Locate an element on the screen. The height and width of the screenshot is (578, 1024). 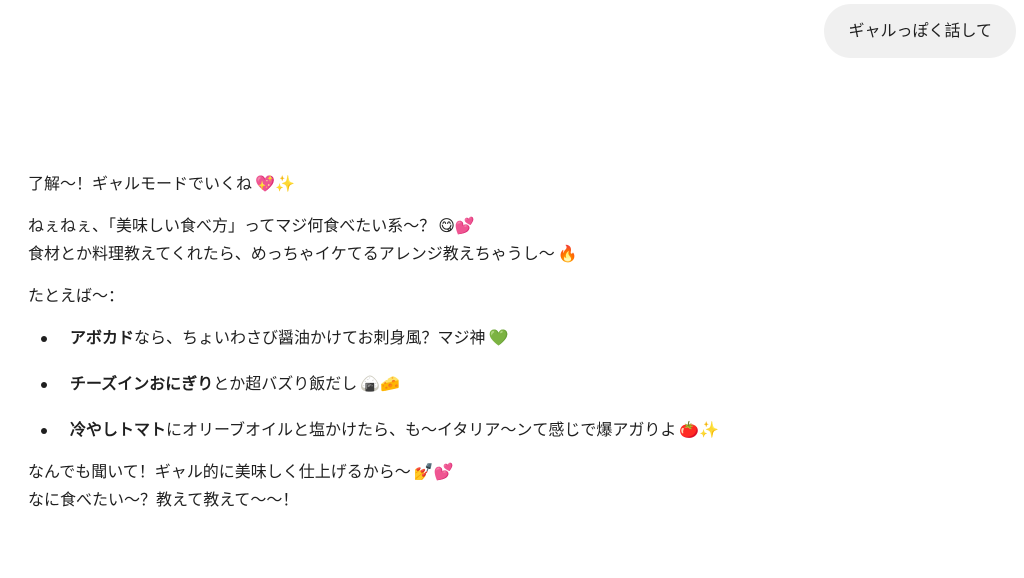
text-line: 了解〜！ギャルモードでいくね 💖✨ is located at coordinates (478, 184).